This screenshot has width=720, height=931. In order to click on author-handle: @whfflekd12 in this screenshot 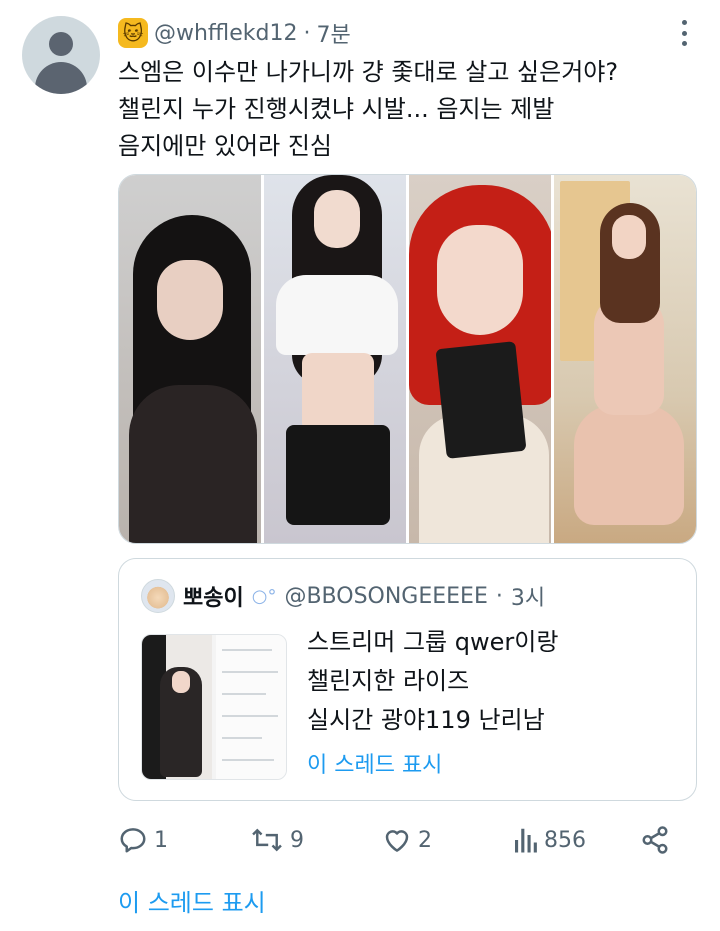, I will do `click(225, 33)`.